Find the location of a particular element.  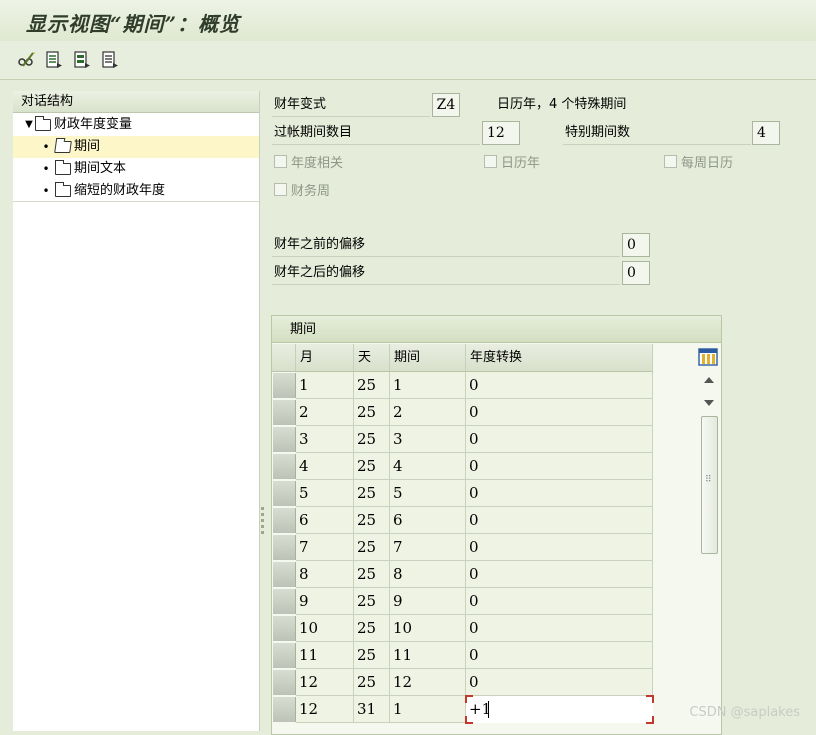

cell-month: 8 is located at coordinates (325, 574).